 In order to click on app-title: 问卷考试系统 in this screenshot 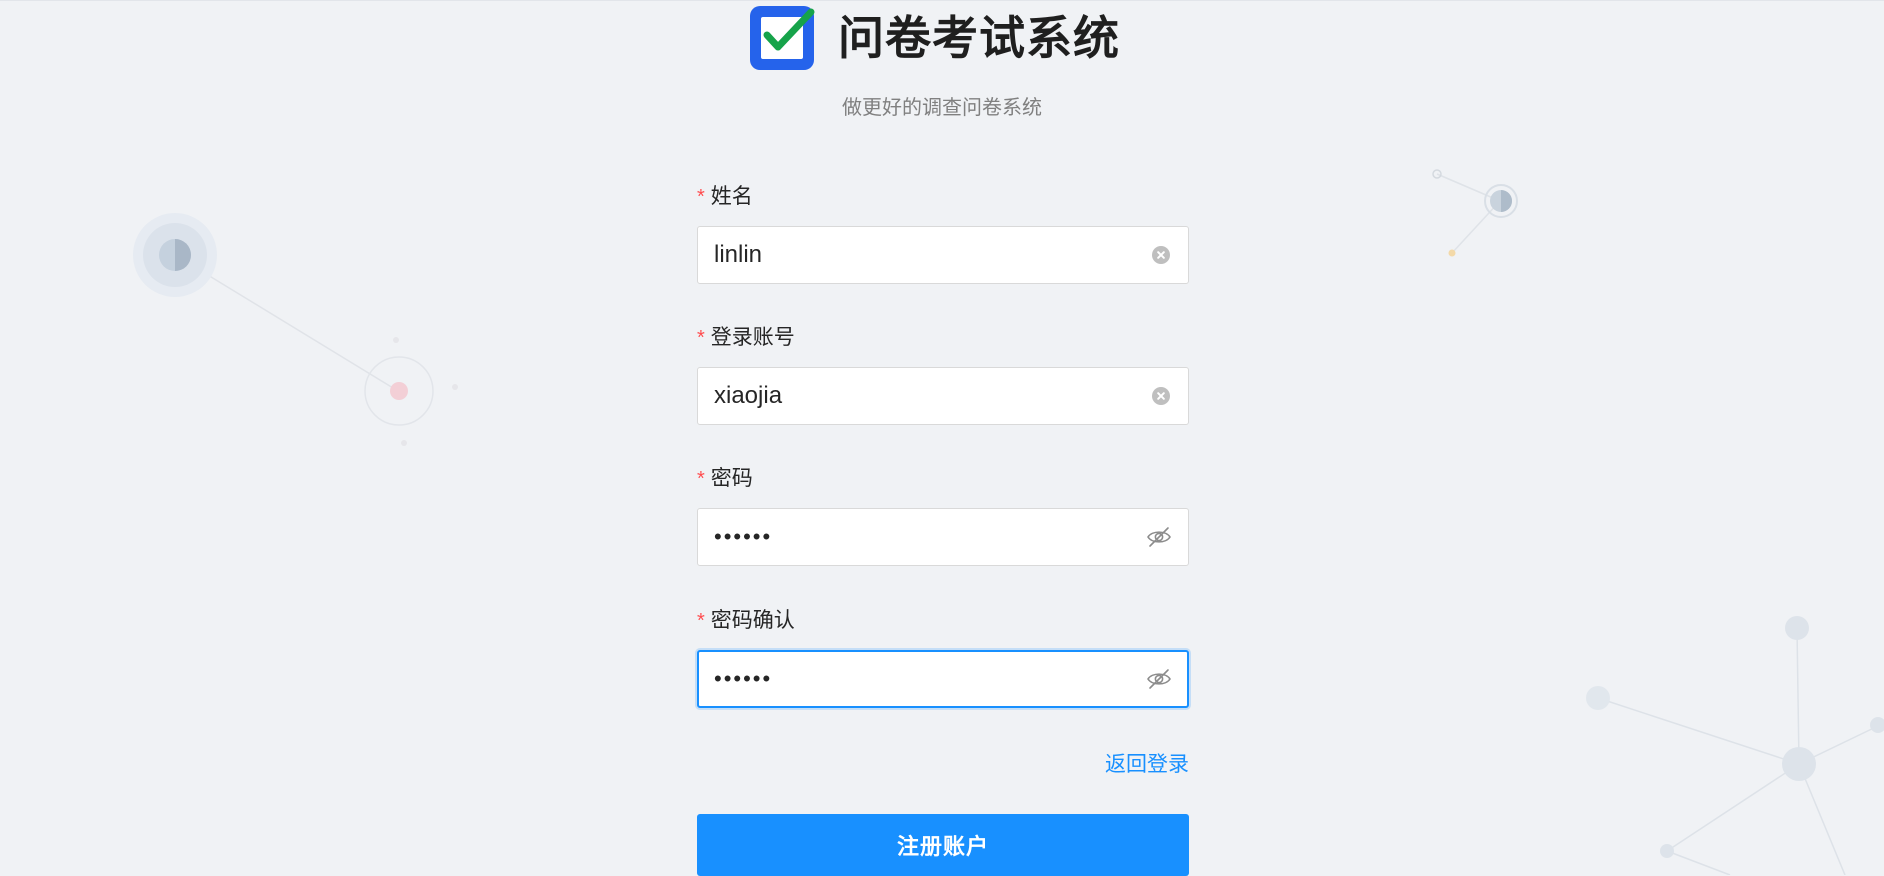, I will do `click(979, 38)`.